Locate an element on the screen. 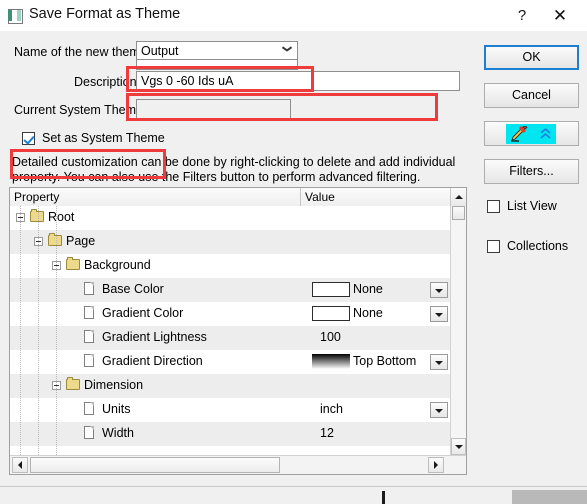 Image resolution: width=587 pixels, height=504 pixels. theme-app-icon is located at coordinates (15, 16).